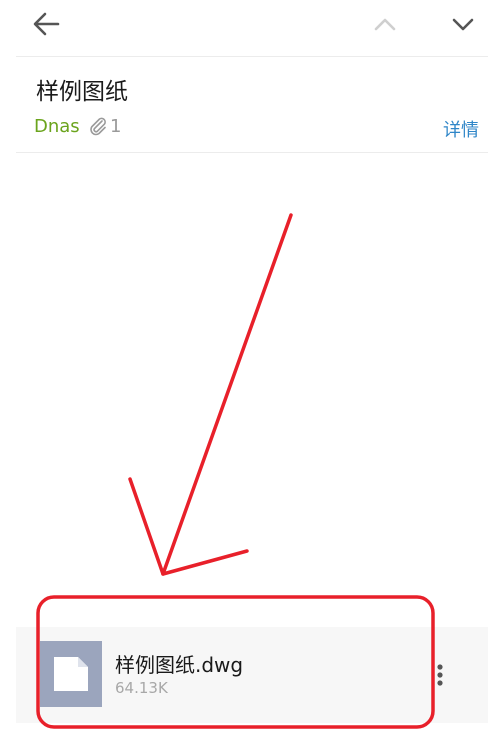 Image resolution: width=488 pixels, height=748 pixels. Describe the element at coordinates (385, 24) in the screenshot. I see `chevron-up-icon` at that location.